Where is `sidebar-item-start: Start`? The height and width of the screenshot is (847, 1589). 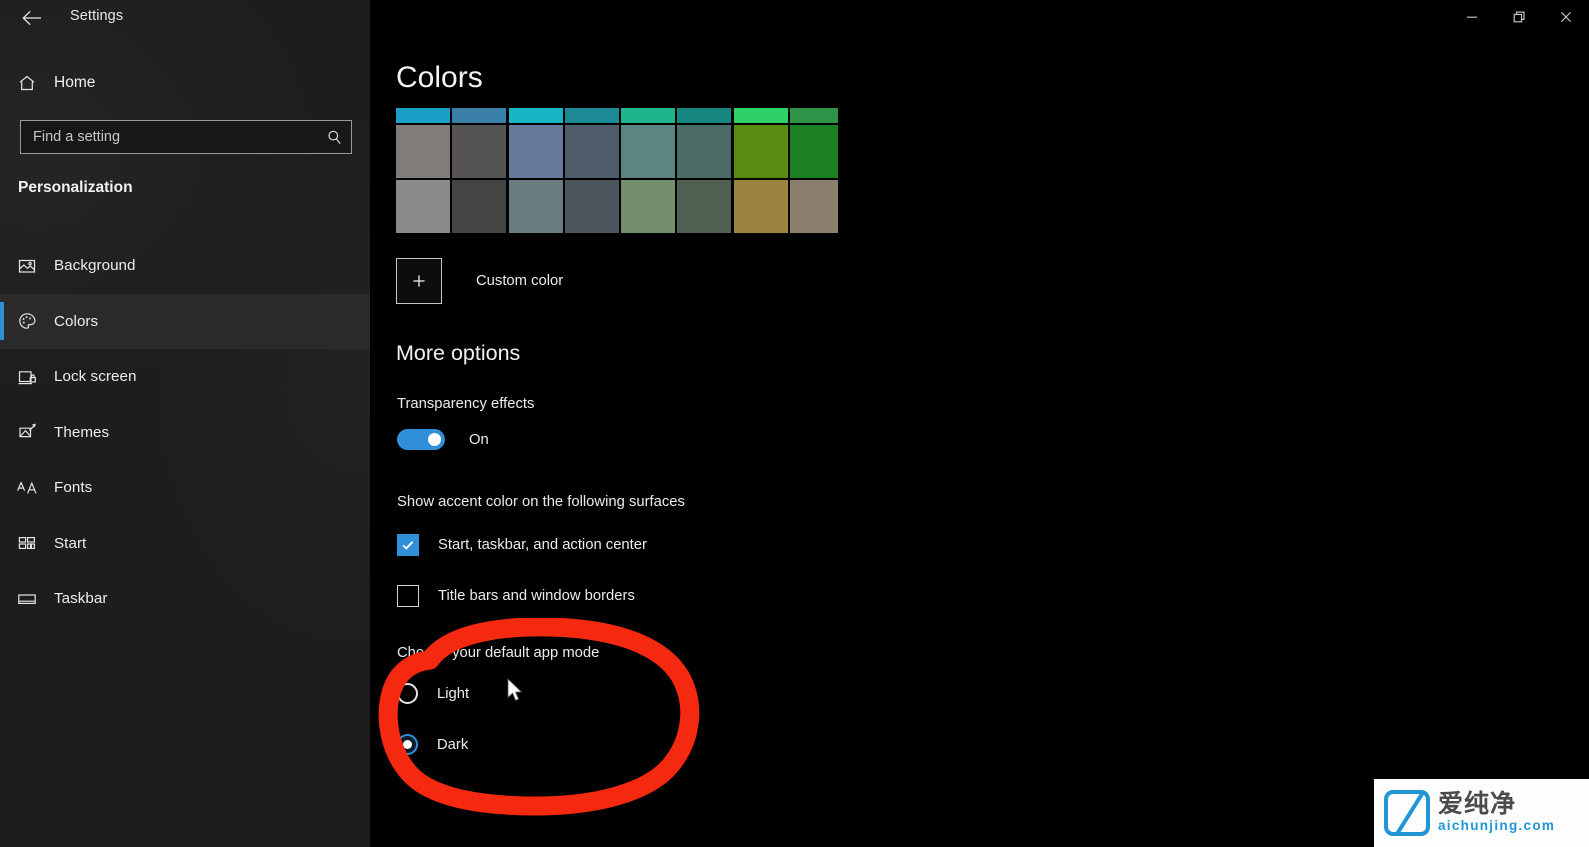
sidebar-item-start: Start is located at coordinates (185, 544).